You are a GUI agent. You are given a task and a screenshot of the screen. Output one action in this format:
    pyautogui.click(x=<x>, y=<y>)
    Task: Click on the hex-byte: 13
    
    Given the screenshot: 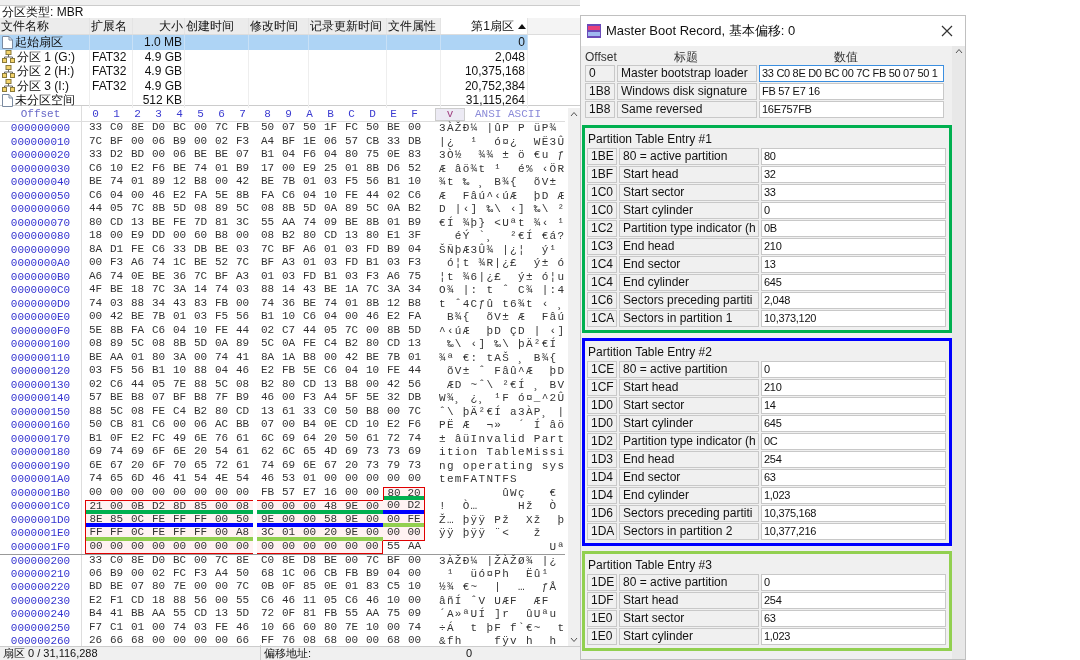 What is the action you would take?
    pyautogui.click(x=267, y=412)
    